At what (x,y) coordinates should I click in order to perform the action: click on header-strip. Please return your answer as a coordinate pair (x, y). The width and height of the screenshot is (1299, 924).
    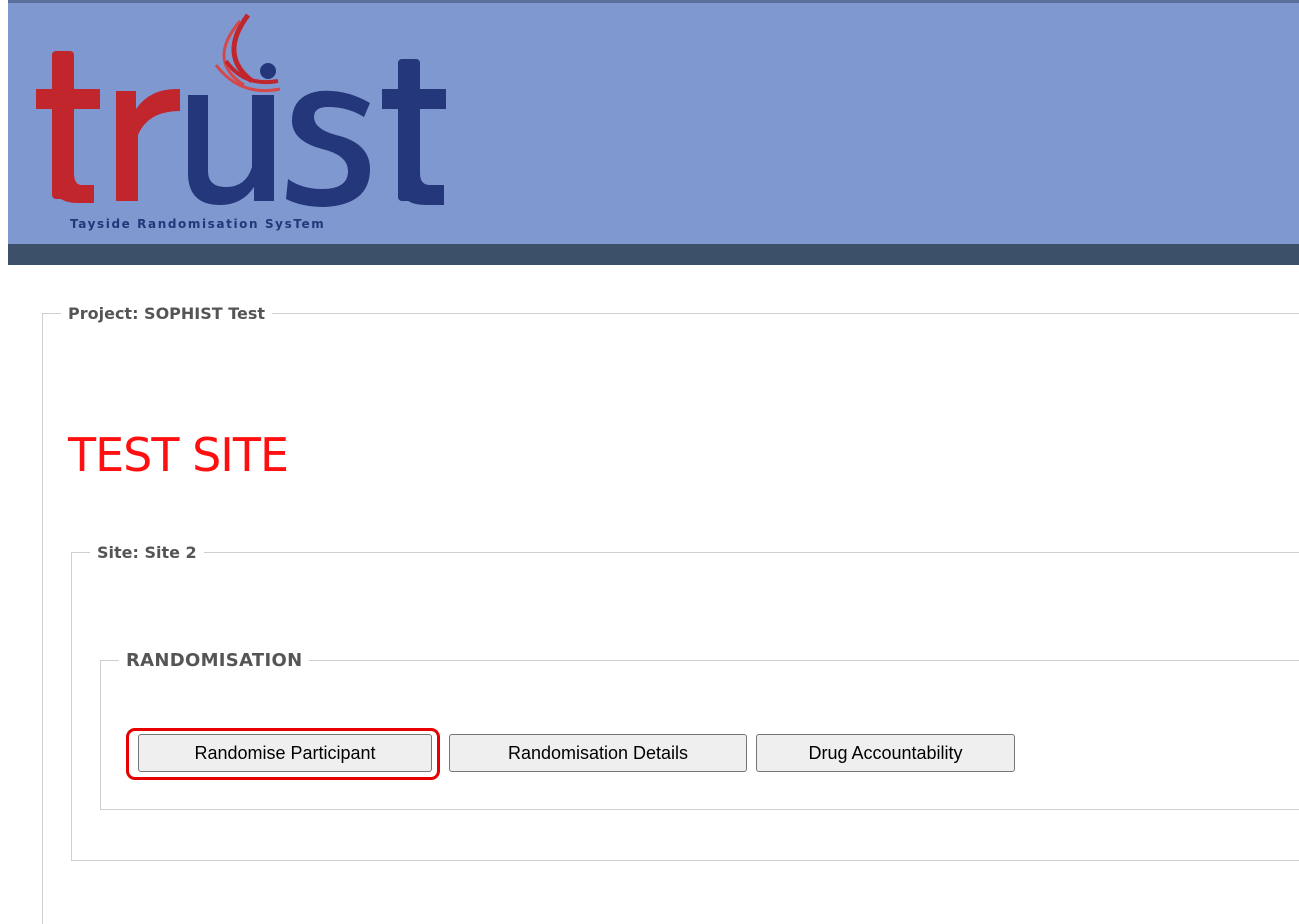
    Looking at the image, I should click on (653, 254).